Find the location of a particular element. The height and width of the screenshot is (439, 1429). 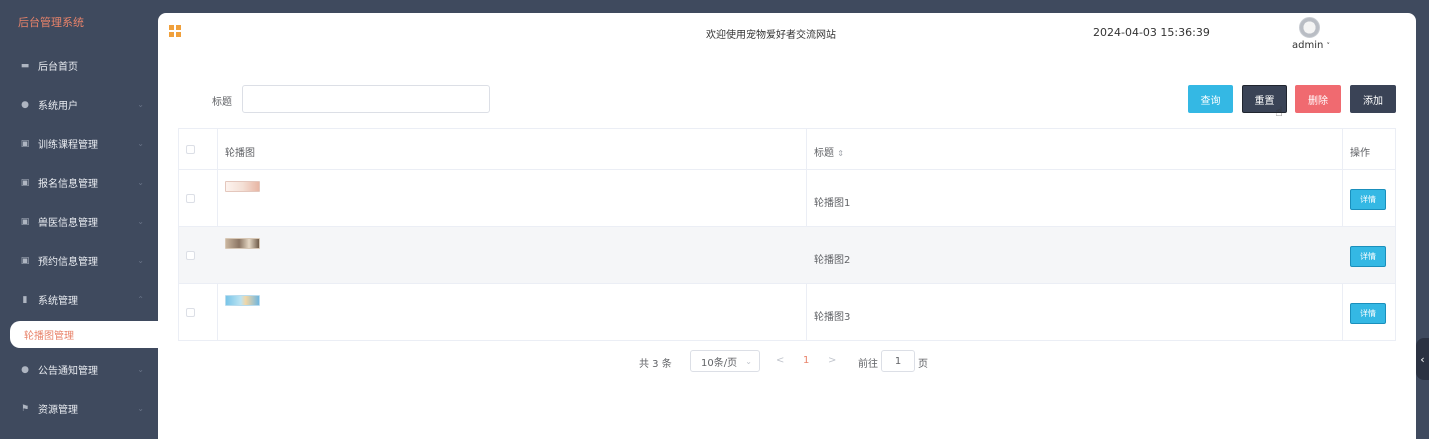

goto-page-input: 1 is located at coordinates (898, 361).